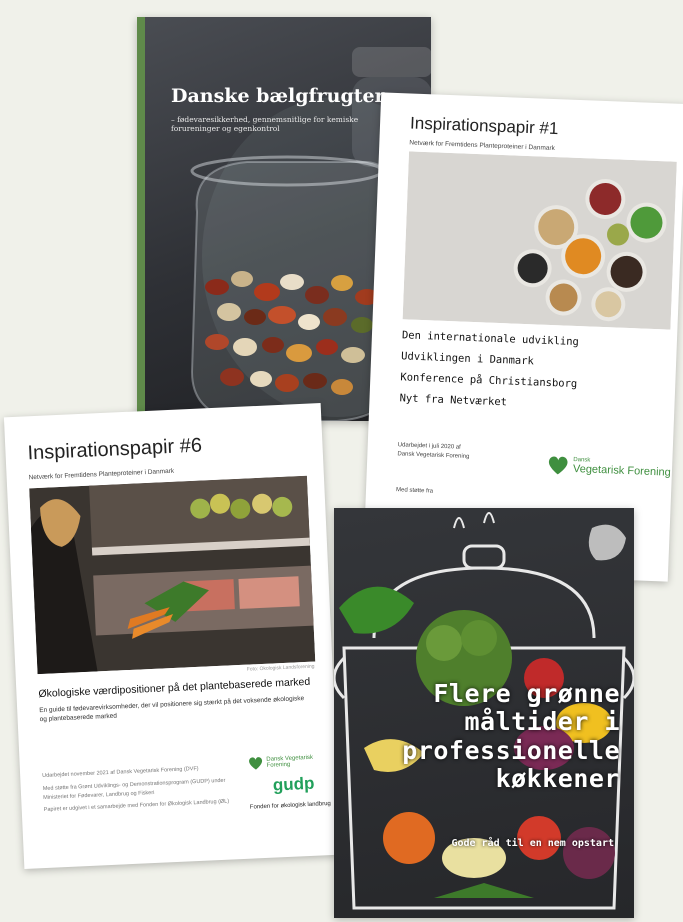  Describe the element at coordinates (433, 455) in the screenshot. I see `publisher: Dansk Vegetarisk Forening` at that location.